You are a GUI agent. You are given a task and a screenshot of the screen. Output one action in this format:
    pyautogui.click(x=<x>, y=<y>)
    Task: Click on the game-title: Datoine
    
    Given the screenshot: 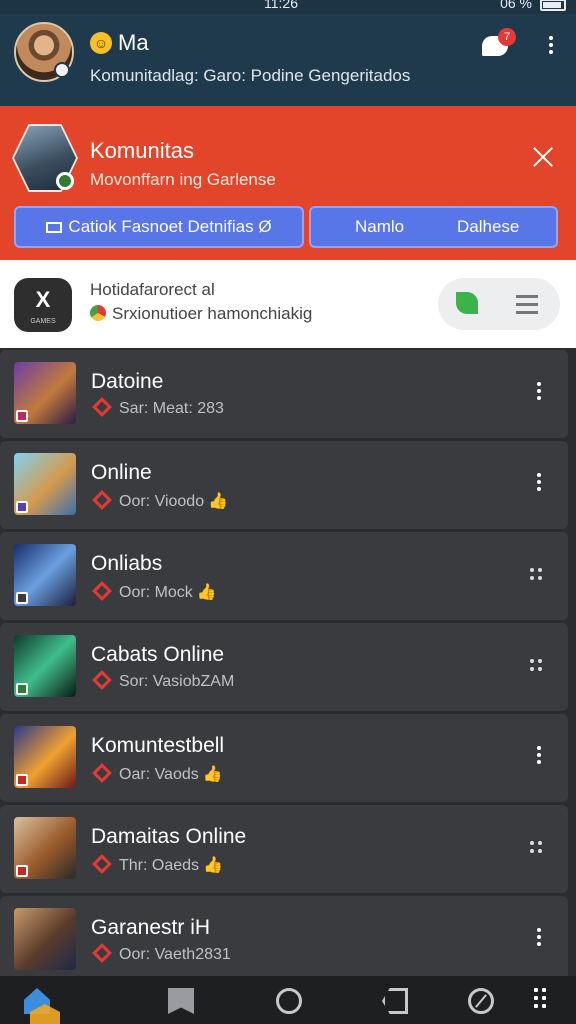 What is the action you would take?
    pyautogui.click(x=127, y=381)
    